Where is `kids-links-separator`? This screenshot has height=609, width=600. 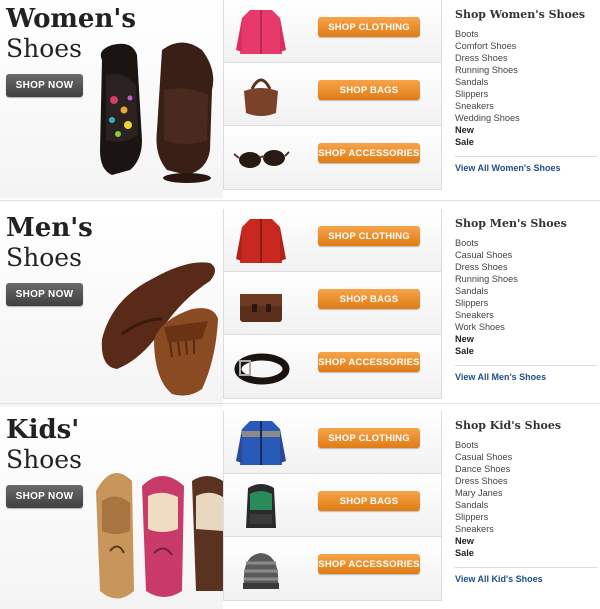
kids-links-separator is located at coordinates (526, 567).